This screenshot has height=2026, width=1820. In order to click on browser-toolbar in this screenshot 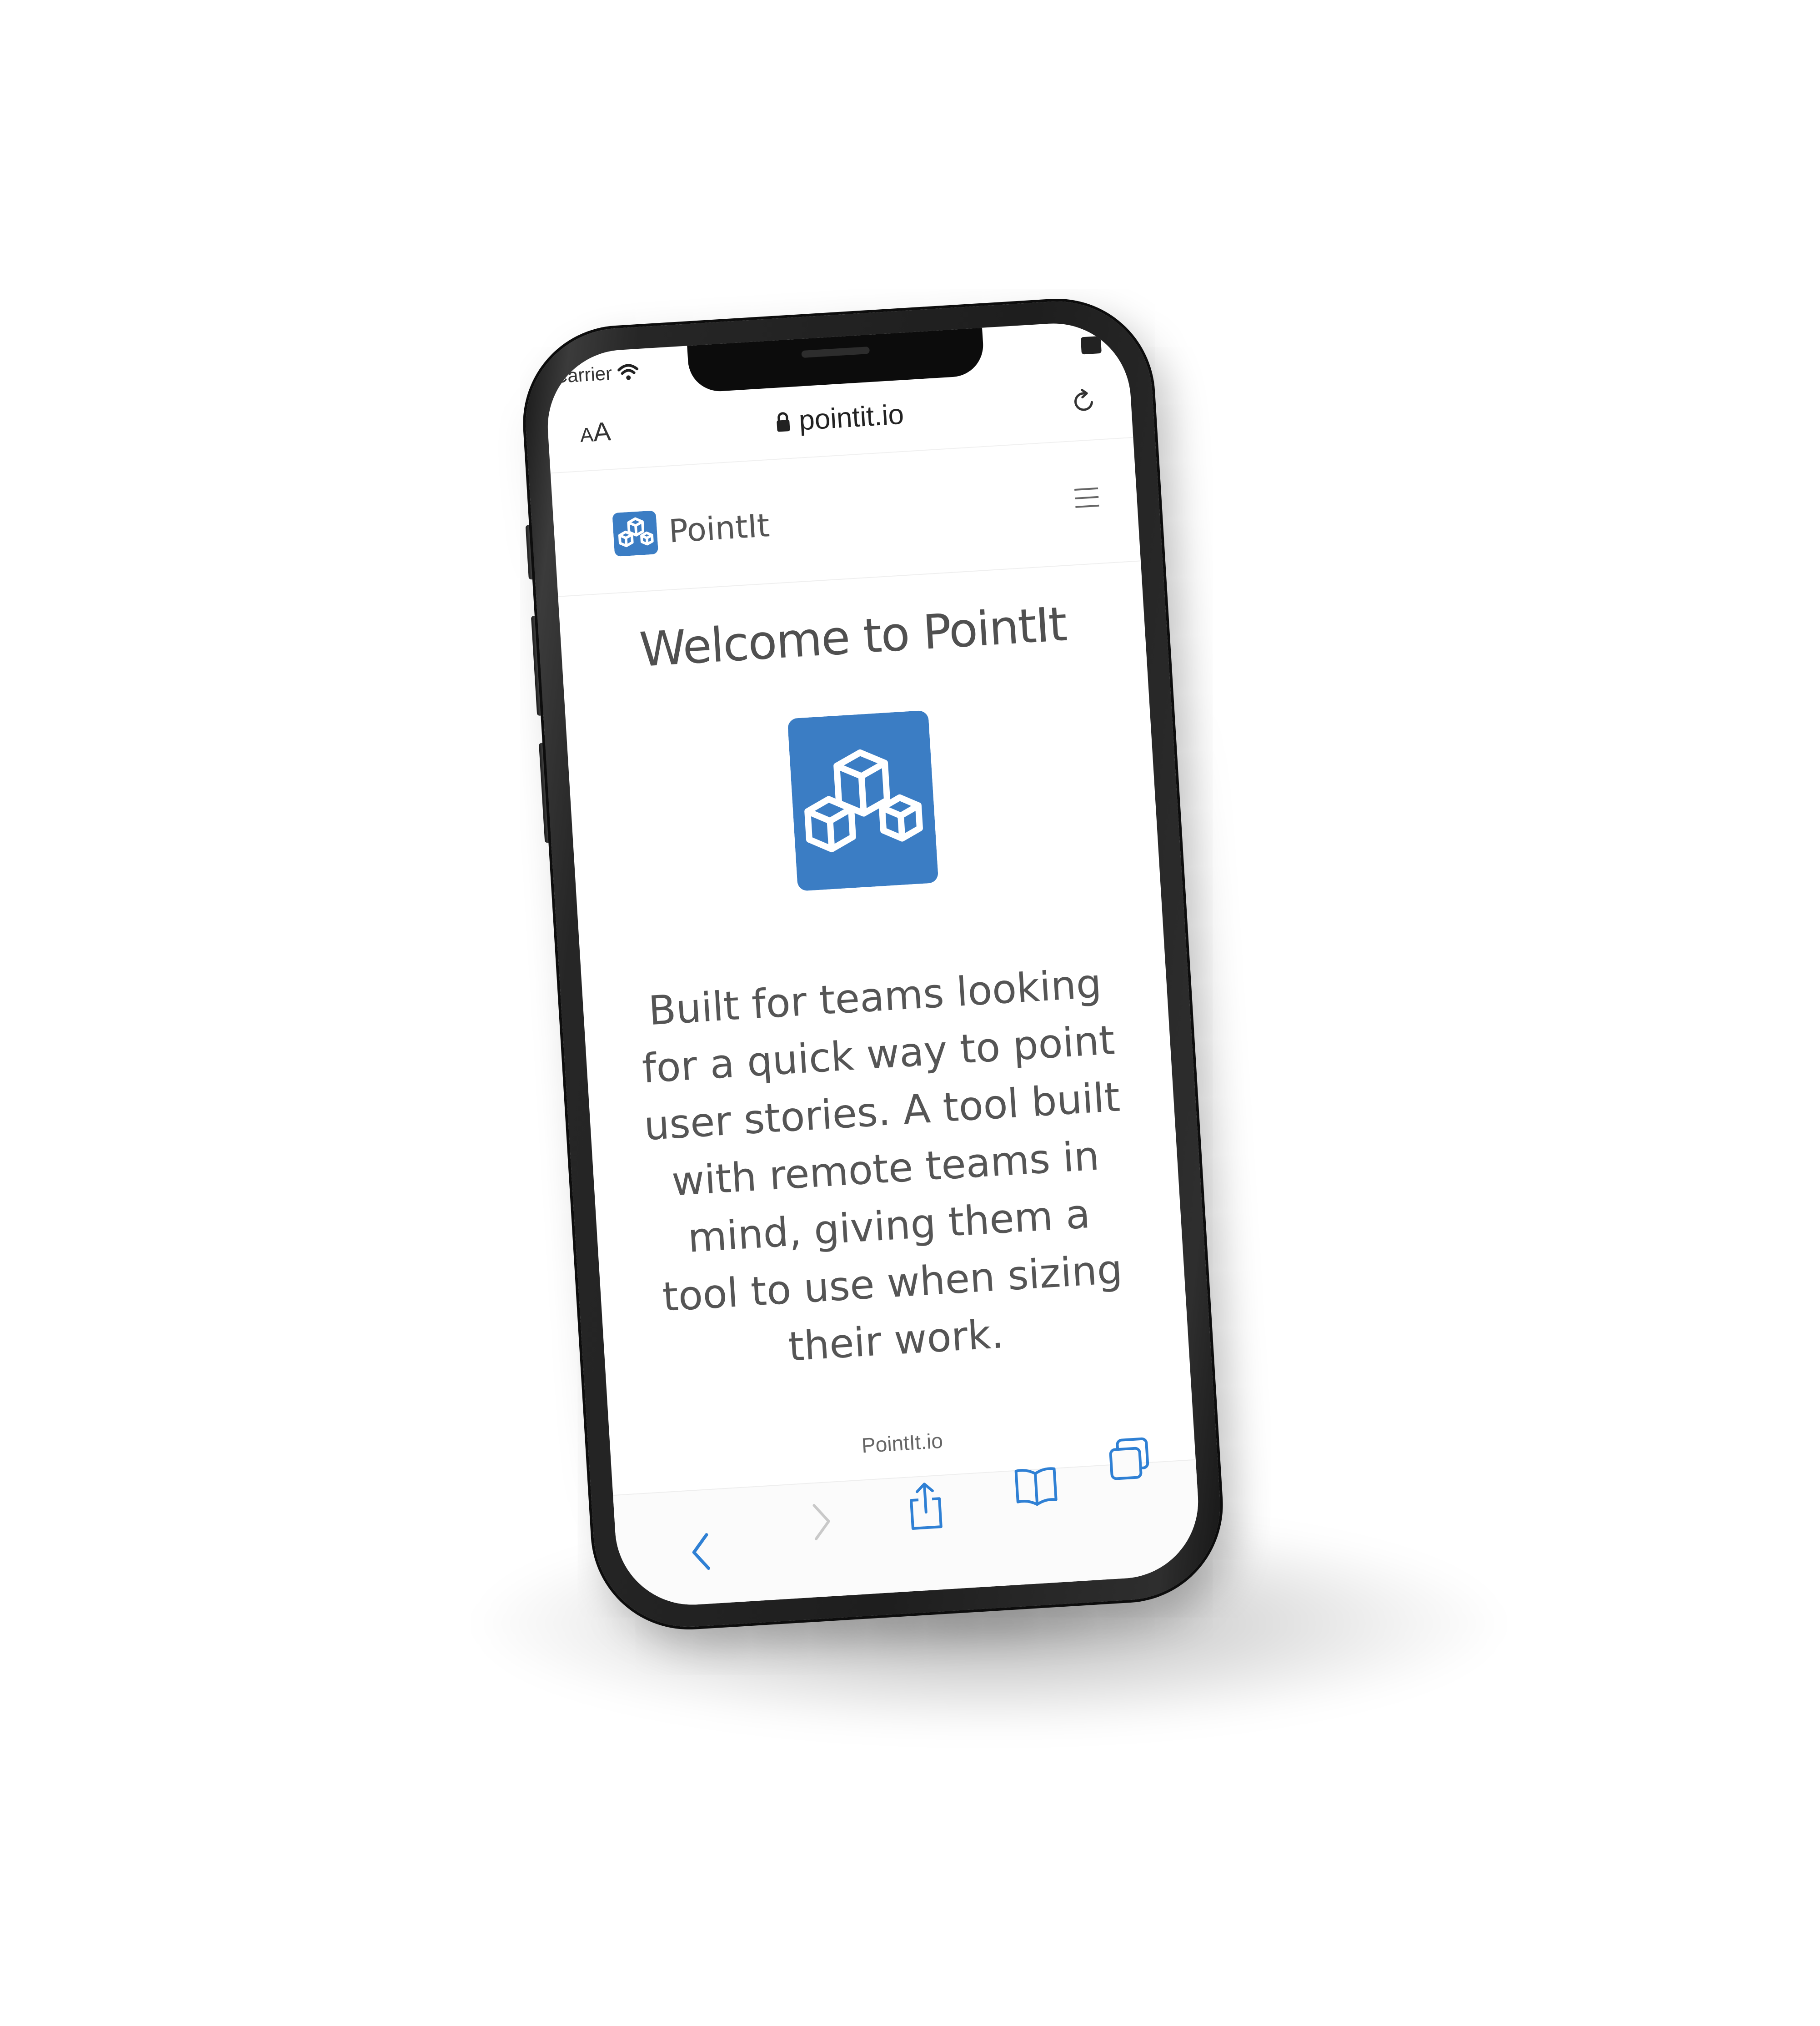, I will do `click(908, 1523)`.